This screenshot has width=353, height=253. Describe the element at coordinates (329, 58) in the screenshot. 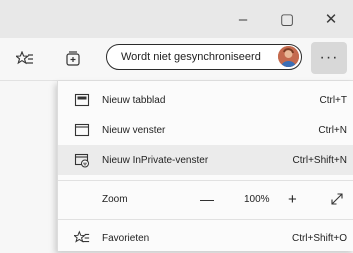

I see `settings-and-more-button: ···` at that location.